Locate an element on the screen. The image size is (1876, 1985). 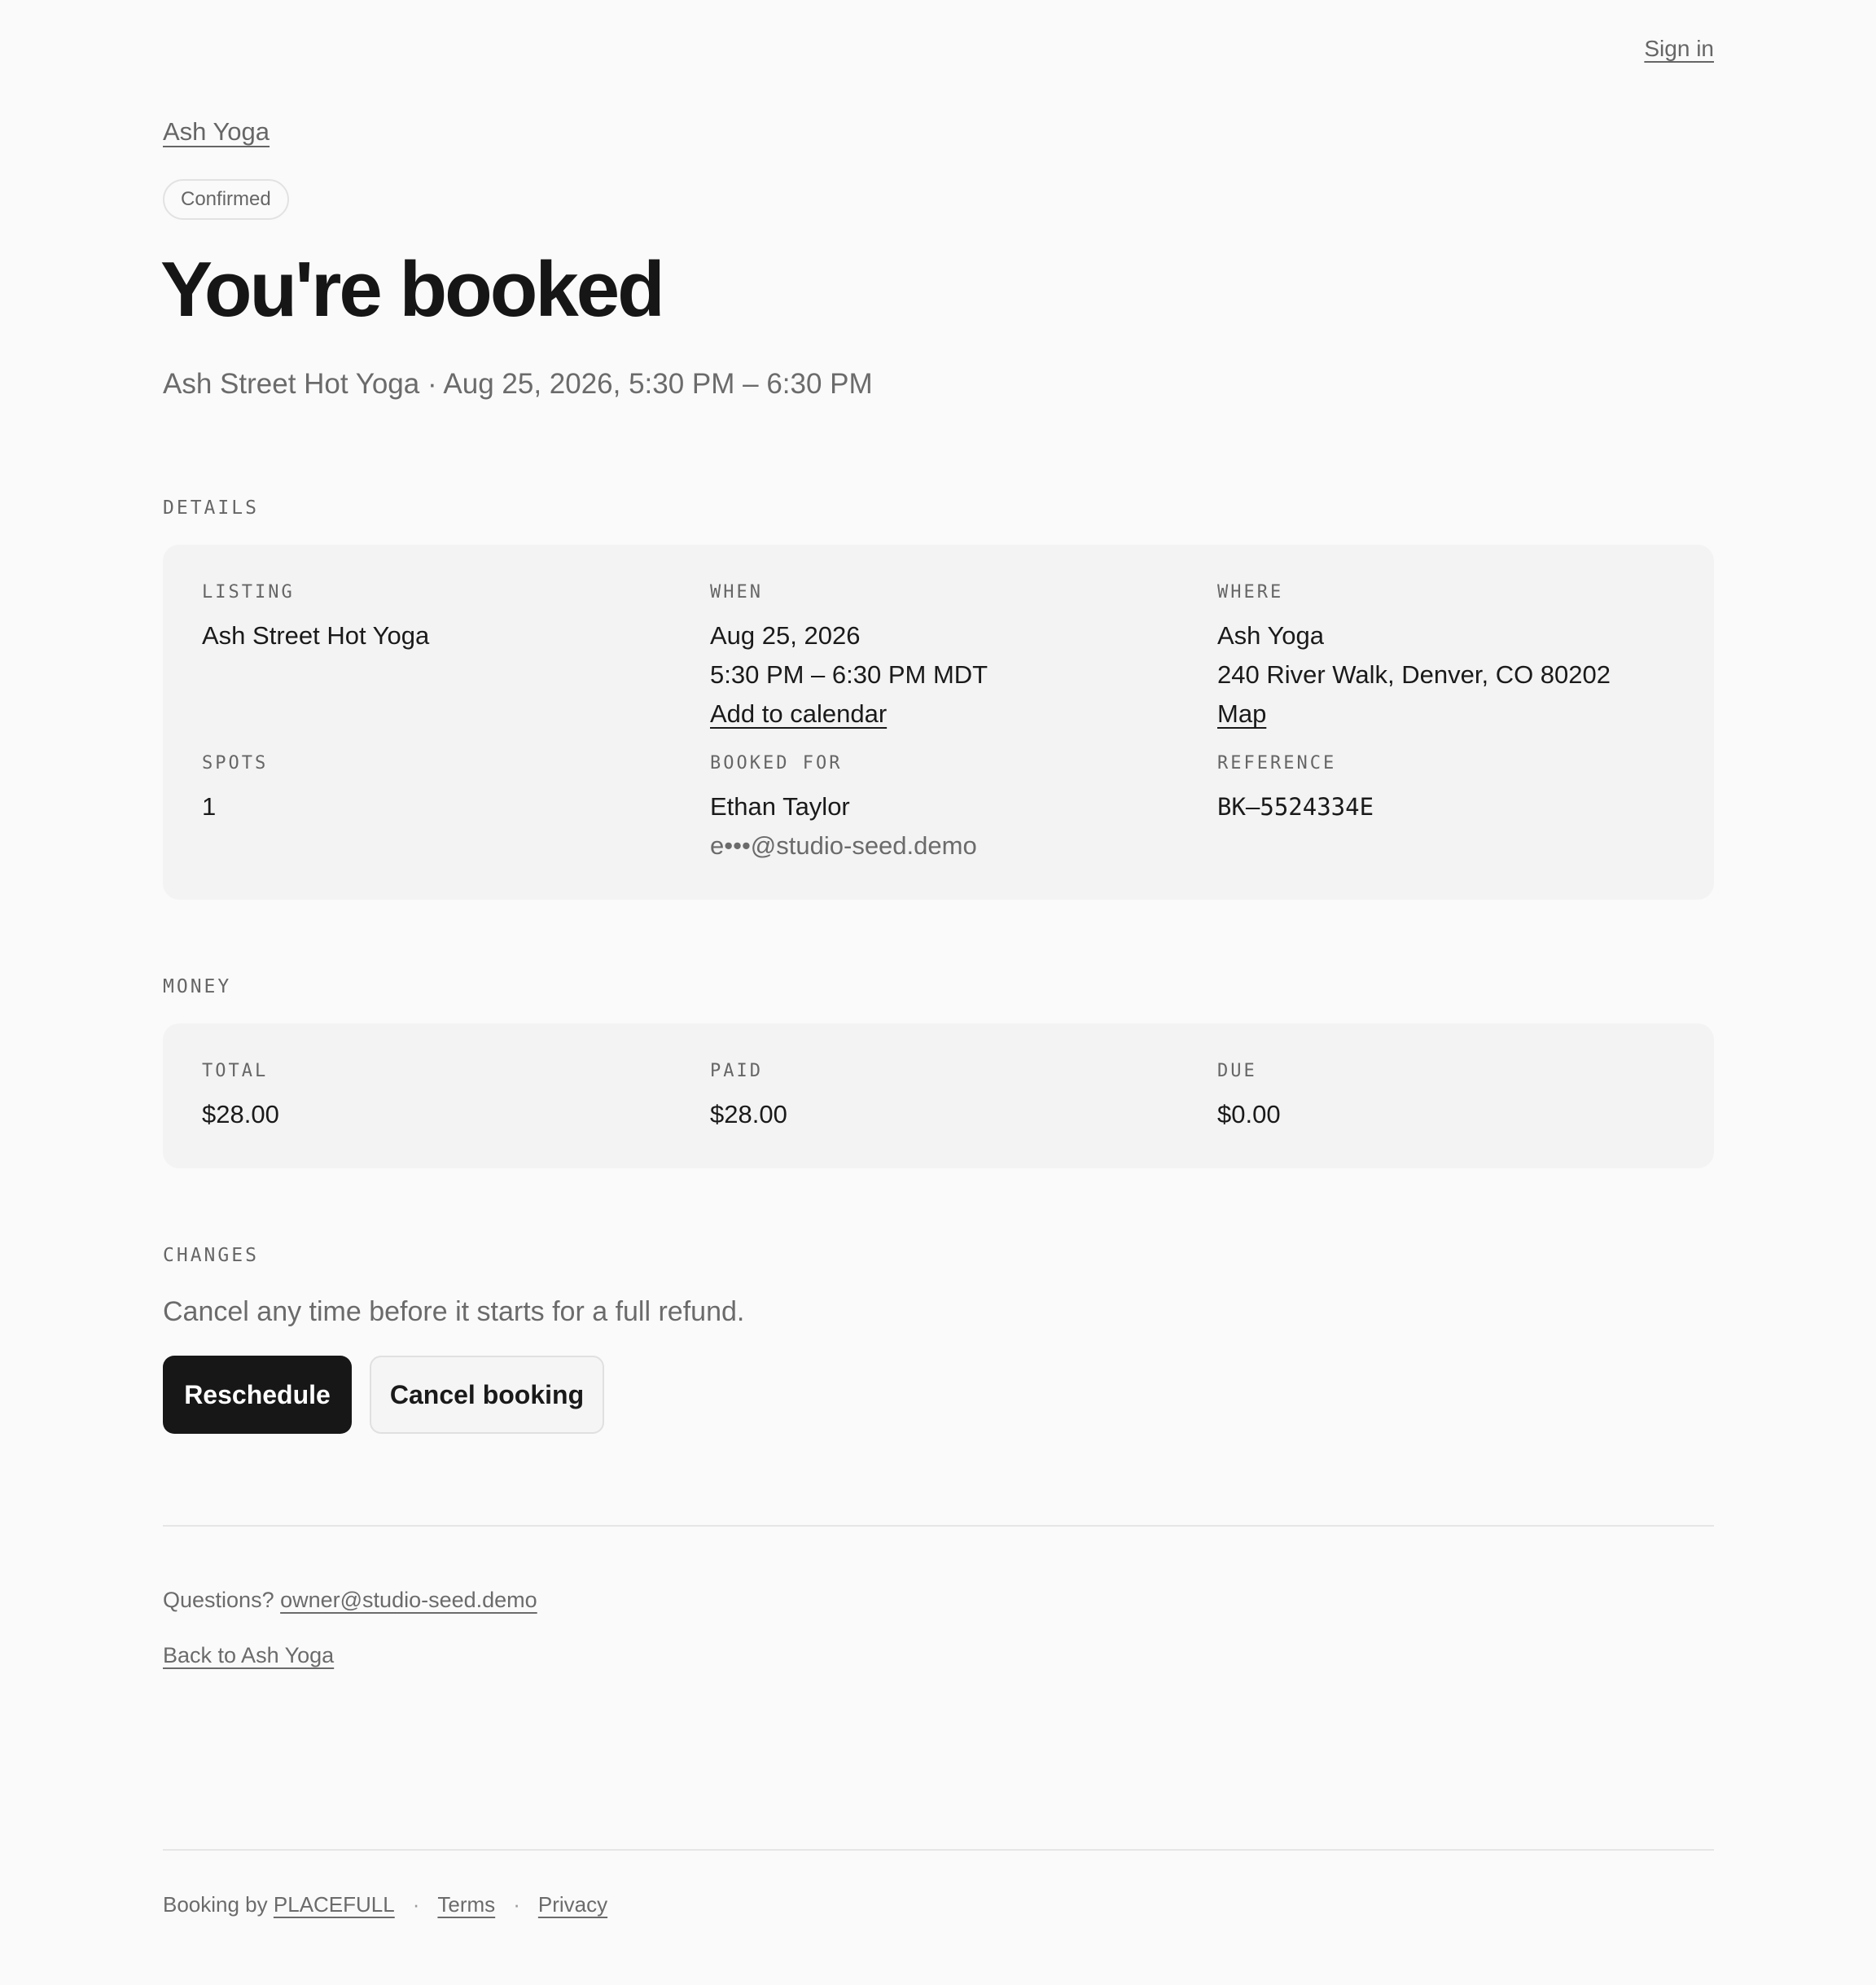
footer-prefix: Booking by is located at coordinates (216, 1904).